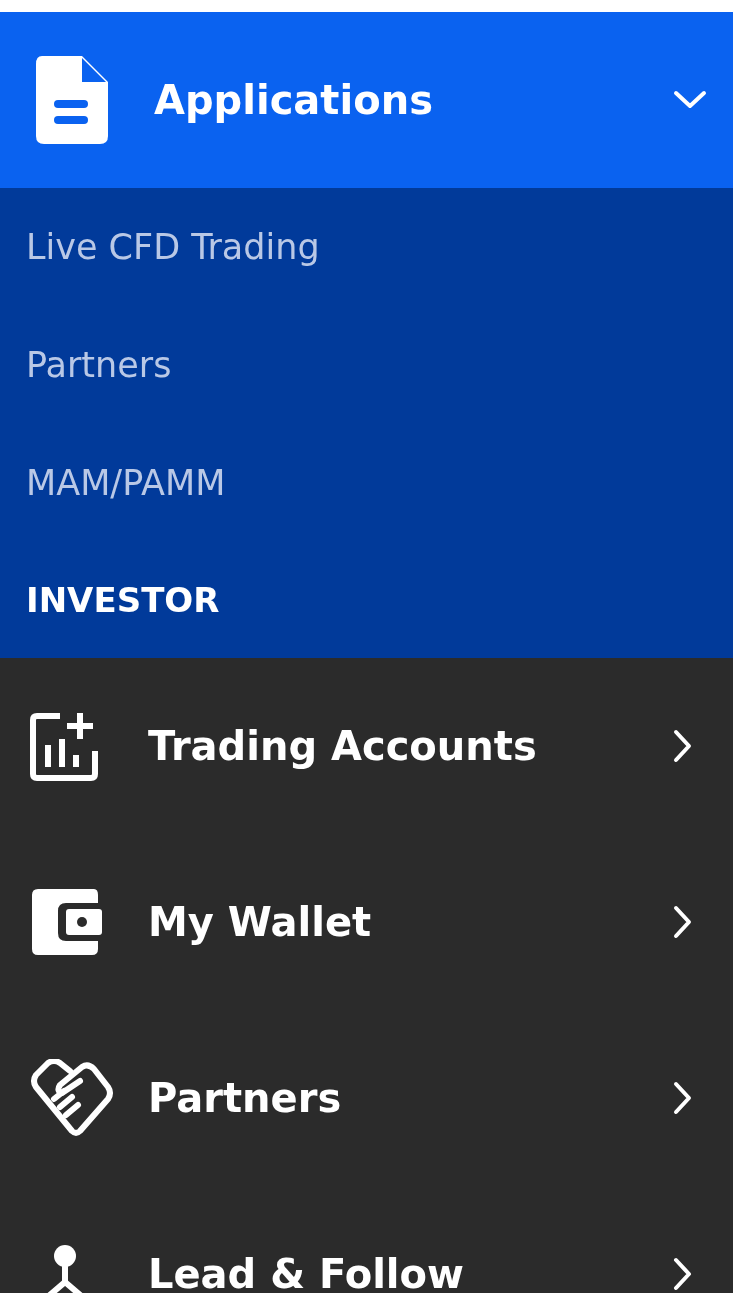  I want to click on submenu-link: Live CFD Trading, so click(366, 247).